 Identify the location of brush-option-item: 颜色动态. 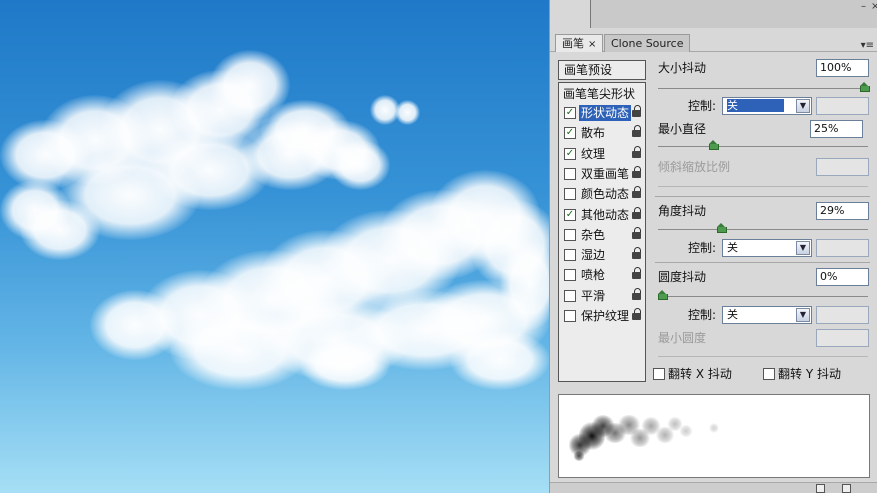
(602, 194).